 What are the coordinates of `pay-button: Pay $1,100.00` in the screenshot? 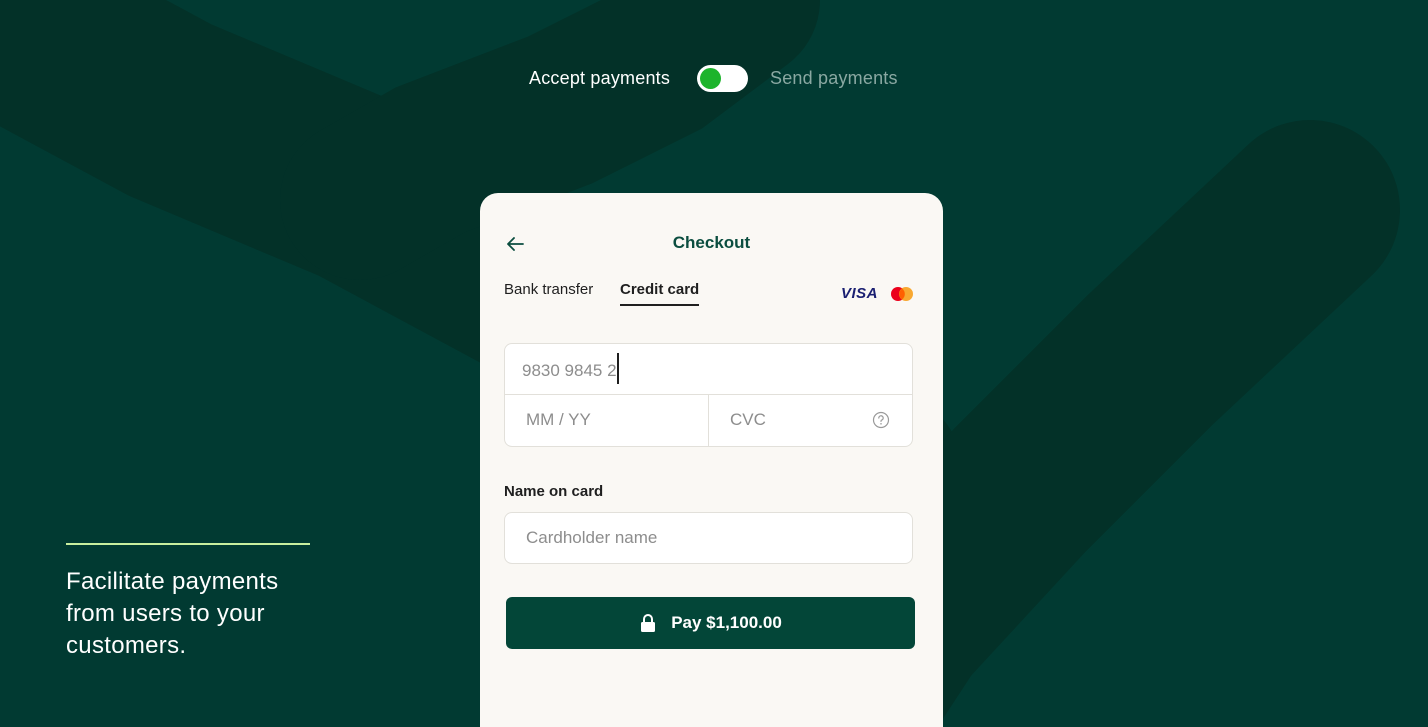 It's located at (710, 623).